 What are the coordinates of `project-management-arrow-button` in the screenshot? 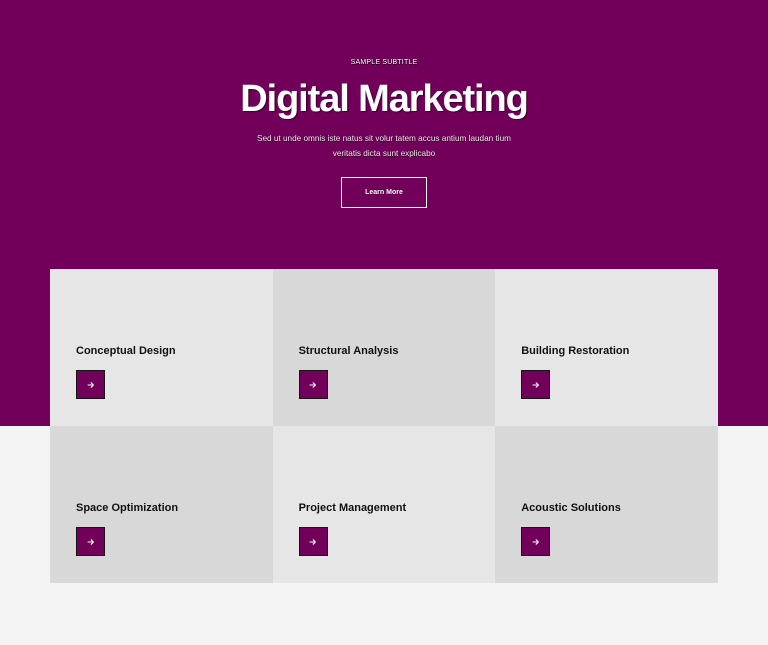 It's located at (313, 541).